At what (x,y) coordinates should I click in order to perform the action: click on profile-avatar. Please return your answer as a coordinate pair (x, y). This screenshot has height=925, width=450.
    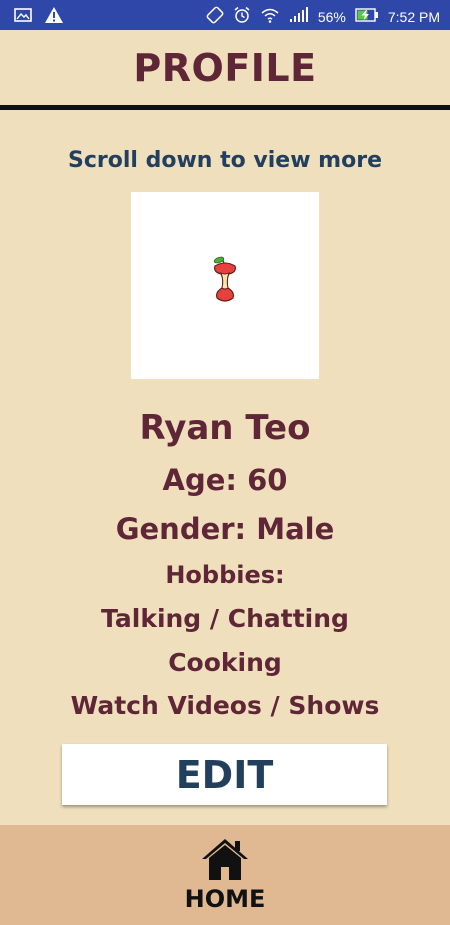
    Looking at the image, I should click on (225, 285).